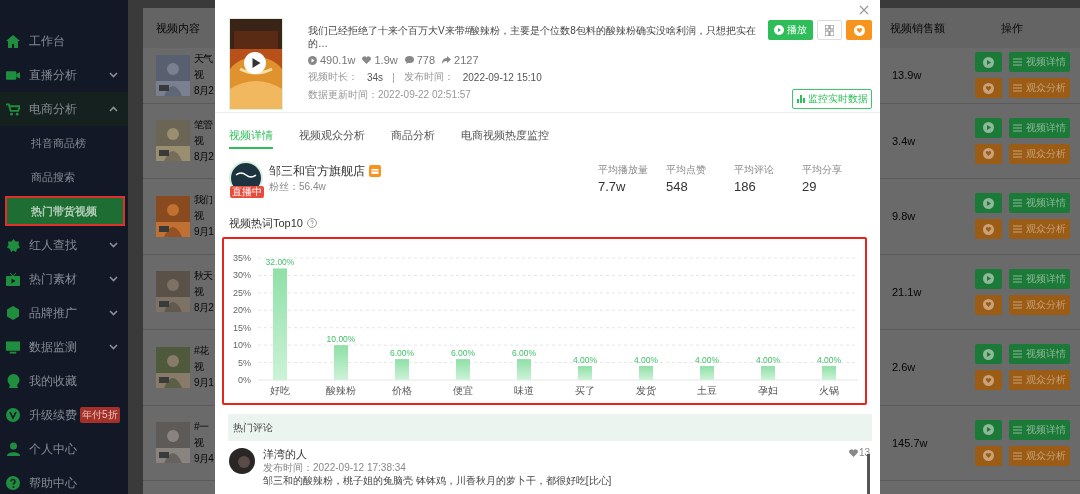  I want to click on stat-value: 29, so click(810, 186).